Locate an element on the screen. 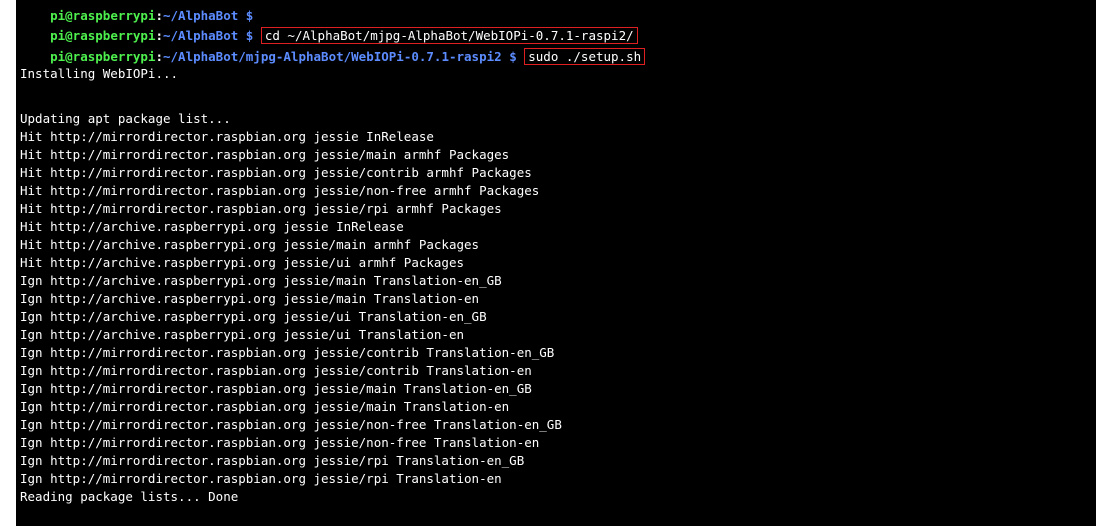 Image resolution: width=1109 pixels, height=526 pixels. prompt-dollar: $ is located at coordinates (513, 56).